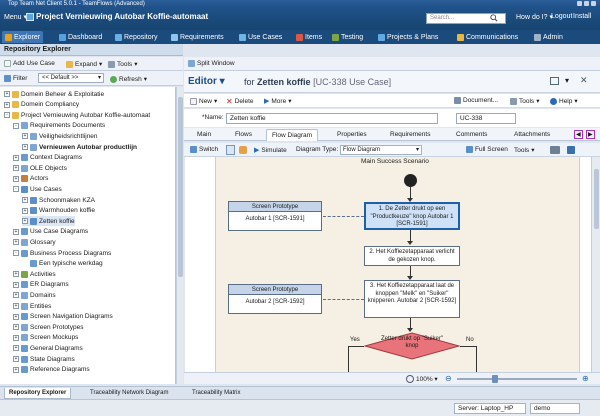  I want to click on tab-main: Main, so click(204, 135).